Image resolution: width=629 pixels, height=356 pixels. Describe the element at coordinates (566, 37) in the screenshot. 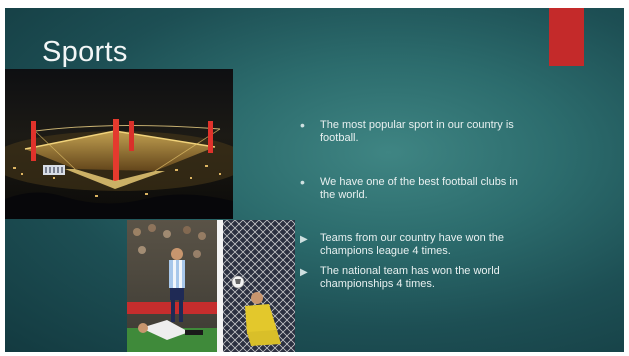

I see `accent-bar` at that location.